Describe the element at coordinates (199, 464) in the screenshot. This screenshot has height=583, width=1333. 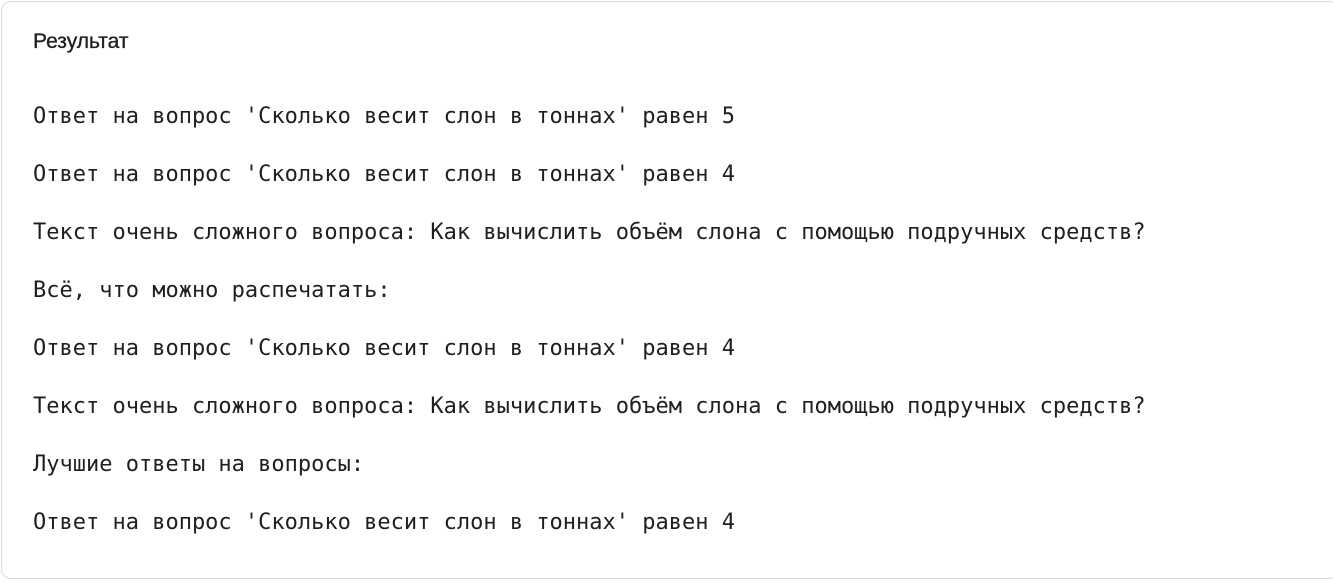
I see `output-line: Лучшие ответы на вопросы:` at that location.